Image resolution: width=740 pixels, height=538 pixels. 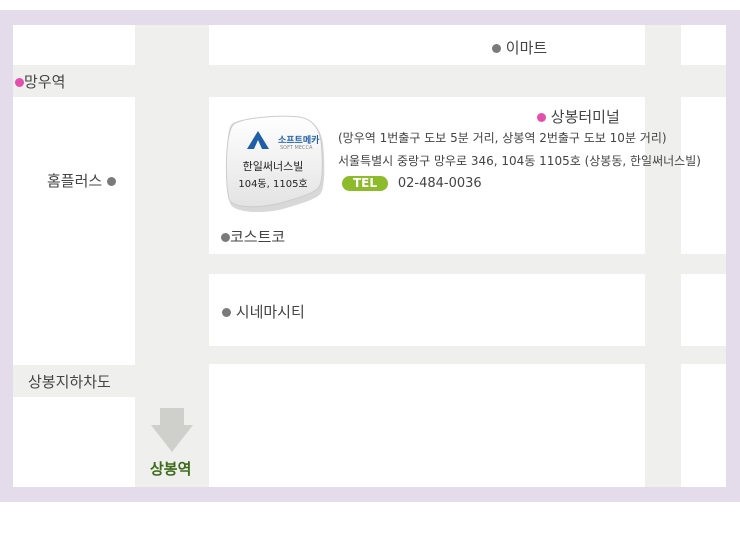 I want to click on cinema-label: 시네마시티, so click(x=270, y=312).